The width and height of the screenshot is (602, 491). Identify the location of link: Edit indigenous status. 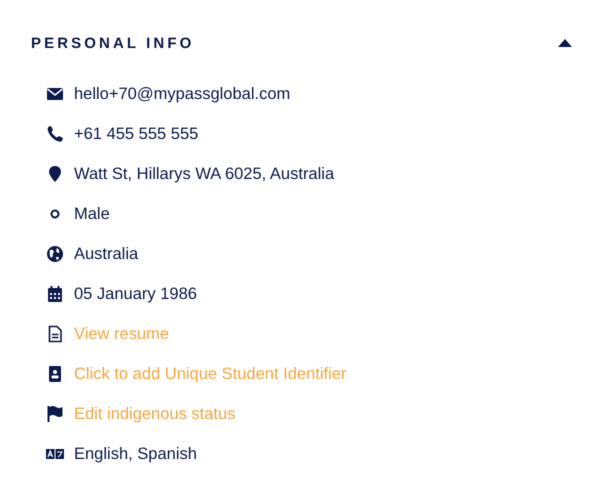
(155, 414).